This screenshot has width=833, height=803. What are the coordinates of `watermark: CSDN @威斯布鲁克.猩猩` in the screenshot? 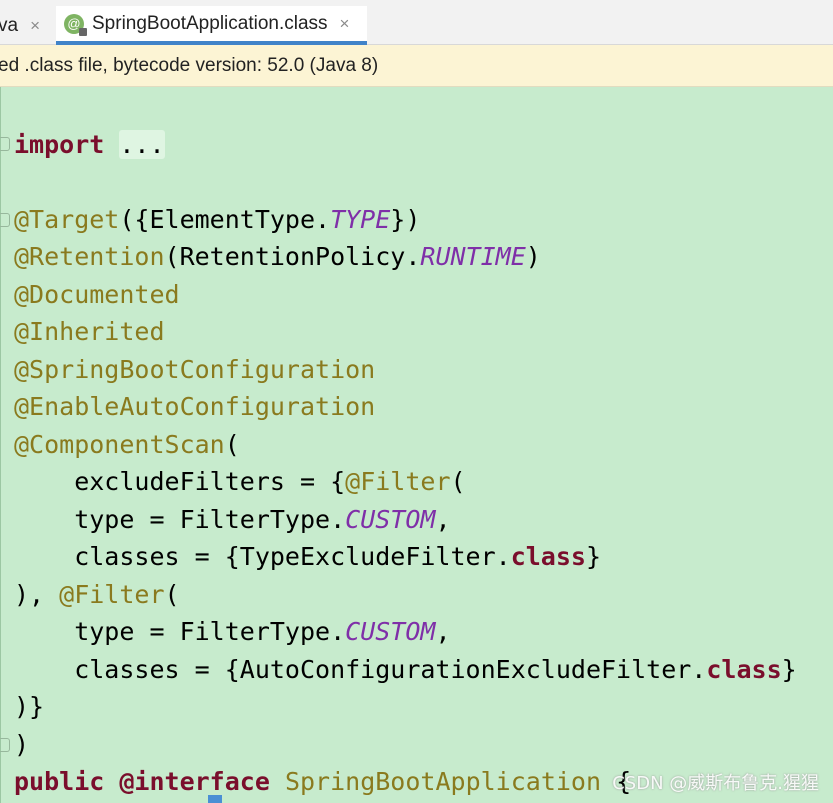 It's located at (715, 783).